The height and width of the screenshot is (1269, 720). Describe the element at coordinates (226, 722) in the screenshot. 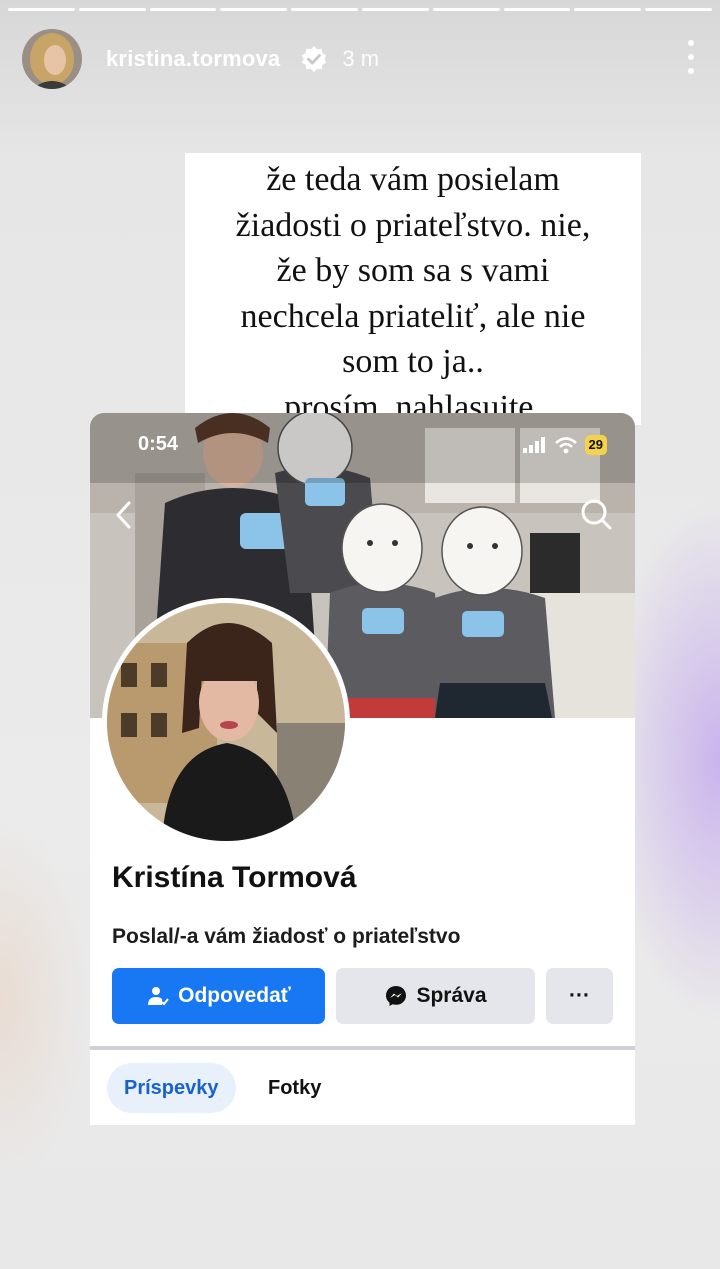

I see `profile-picture` at that location.